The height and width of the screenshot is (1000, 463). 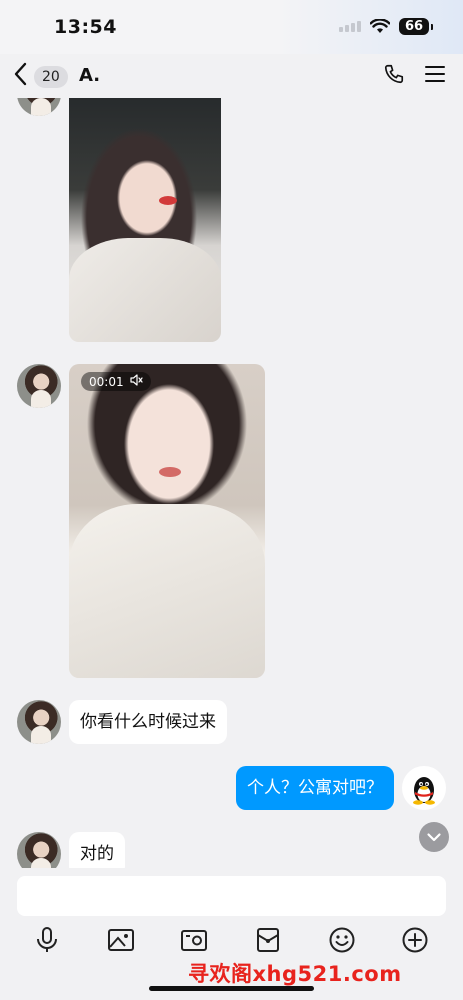 What do you see at coordinates (415, 940) in the screenshot?
I see `plus-icon` at bounding box center [415, 940].